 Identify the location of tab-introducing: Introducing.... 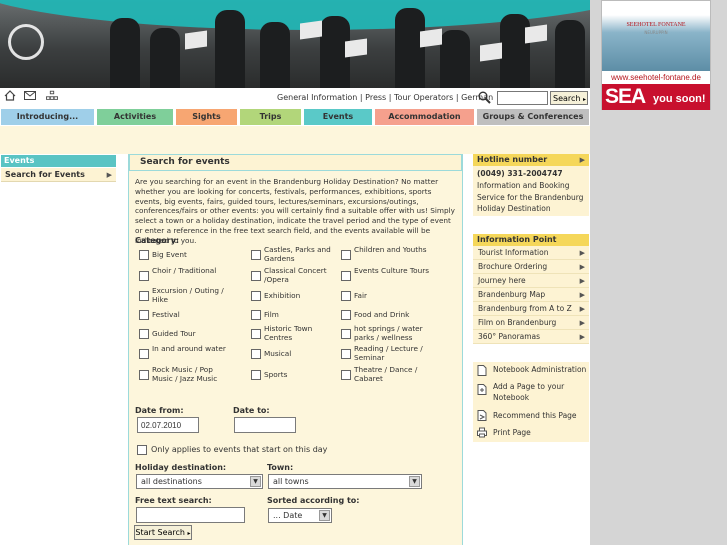
(47, 117).